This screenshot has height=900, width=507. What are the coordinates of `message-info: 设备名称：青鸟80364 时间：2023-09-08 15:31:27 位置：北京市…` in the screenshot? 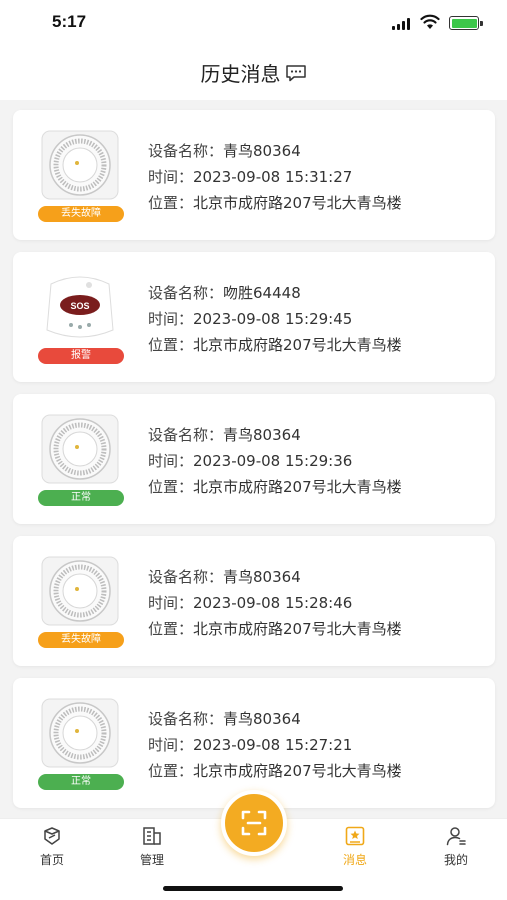 It's located at (275, 177).